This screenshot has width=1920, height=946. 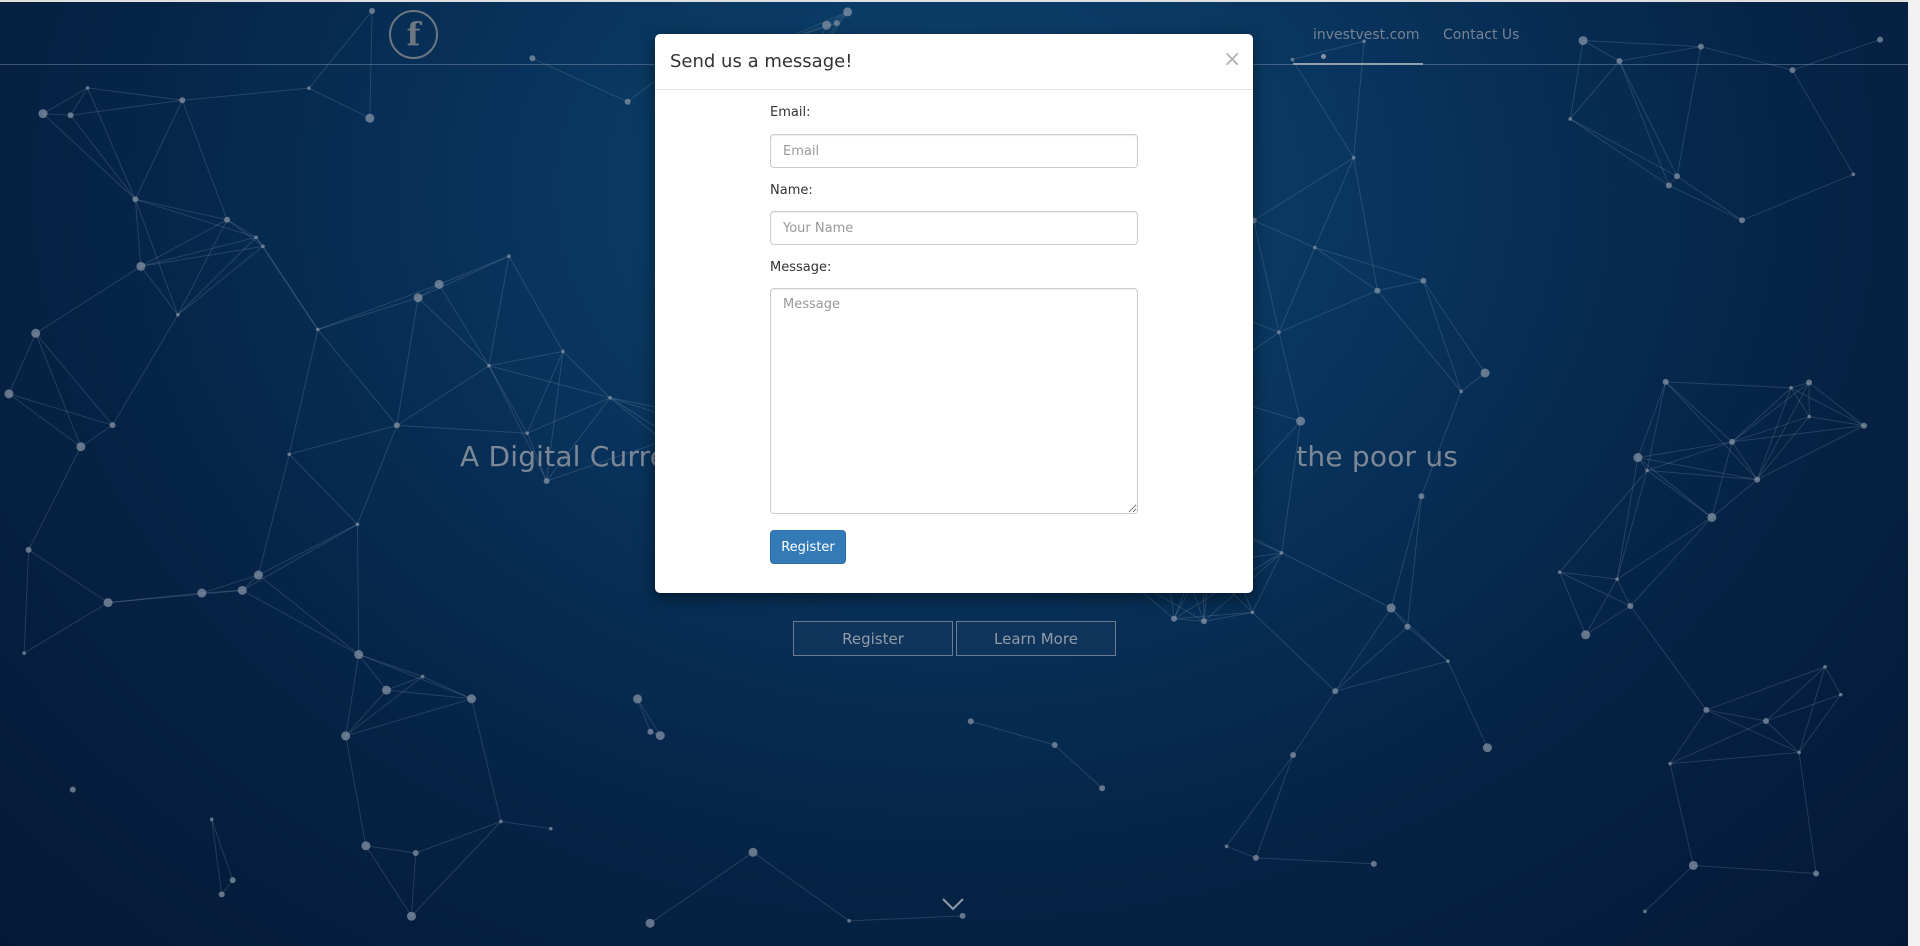 I want to click on page-scrollbar, so click(x=1914, y=473).